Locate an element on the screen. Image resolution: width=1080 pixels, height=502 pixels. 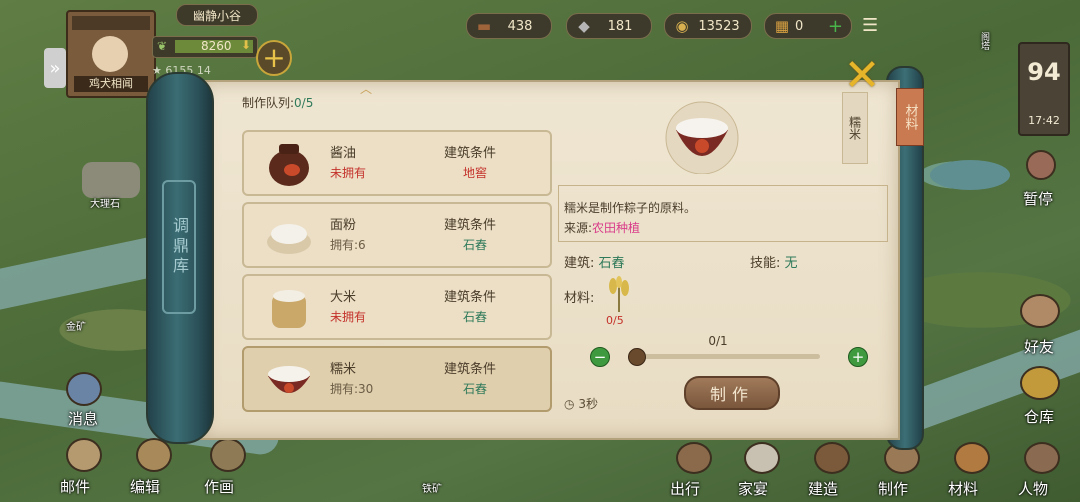
paint-icon is located at coordinates (228, 455).